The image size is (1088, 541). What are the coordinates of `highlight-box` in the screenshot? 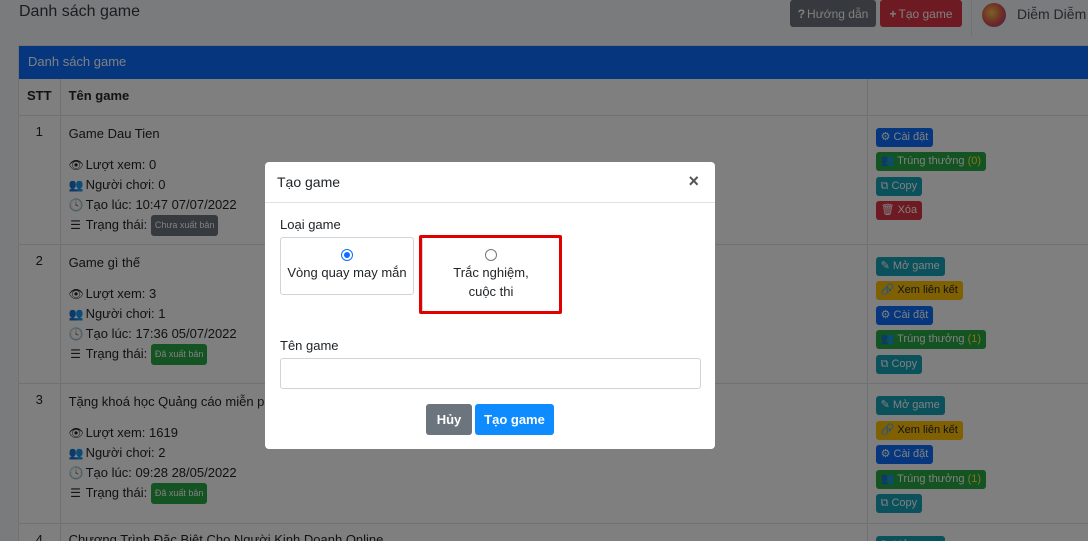 It's located at (490, 274).